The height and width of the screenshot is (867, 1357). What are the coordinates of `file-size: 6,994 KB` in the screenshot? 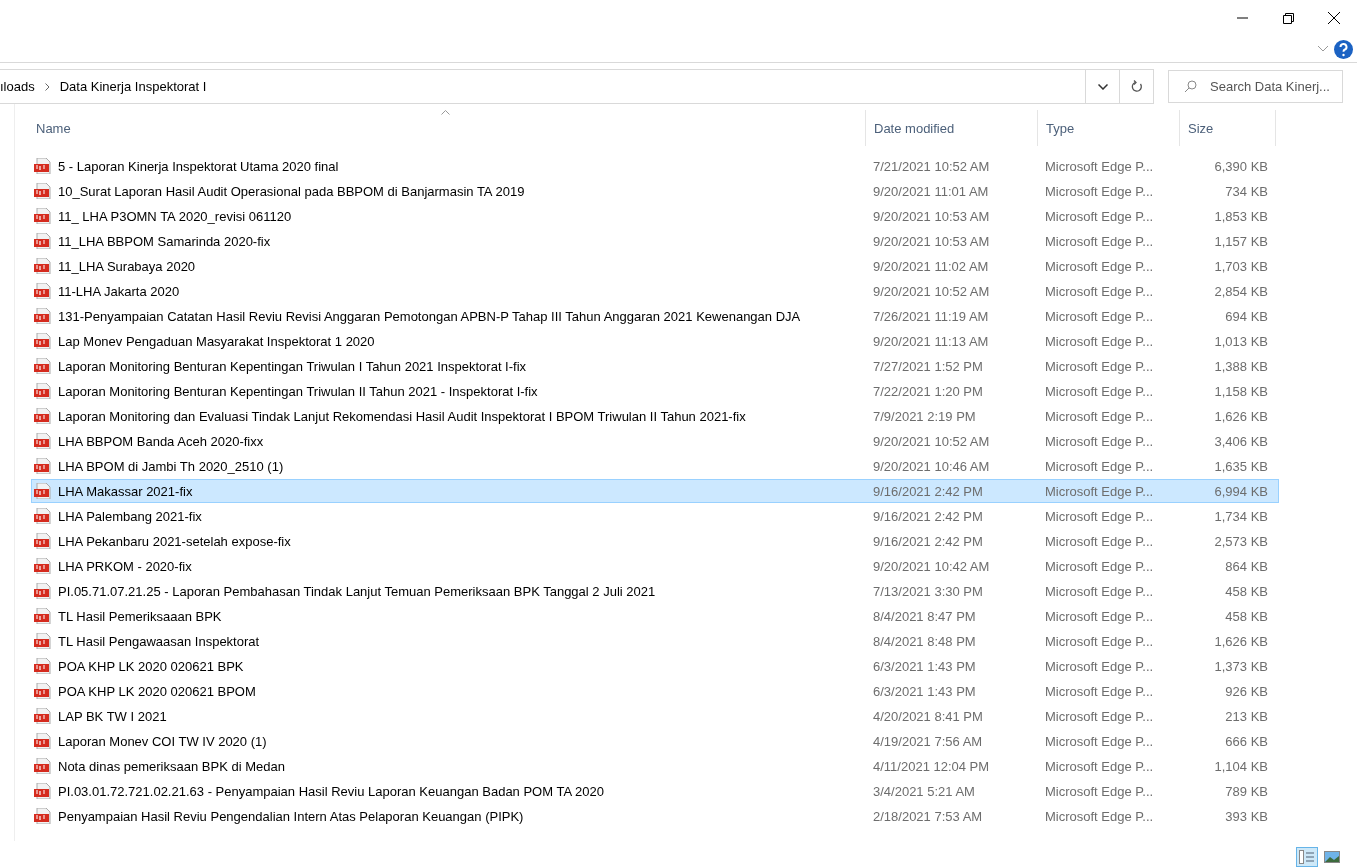 It's located at (1241, 491).